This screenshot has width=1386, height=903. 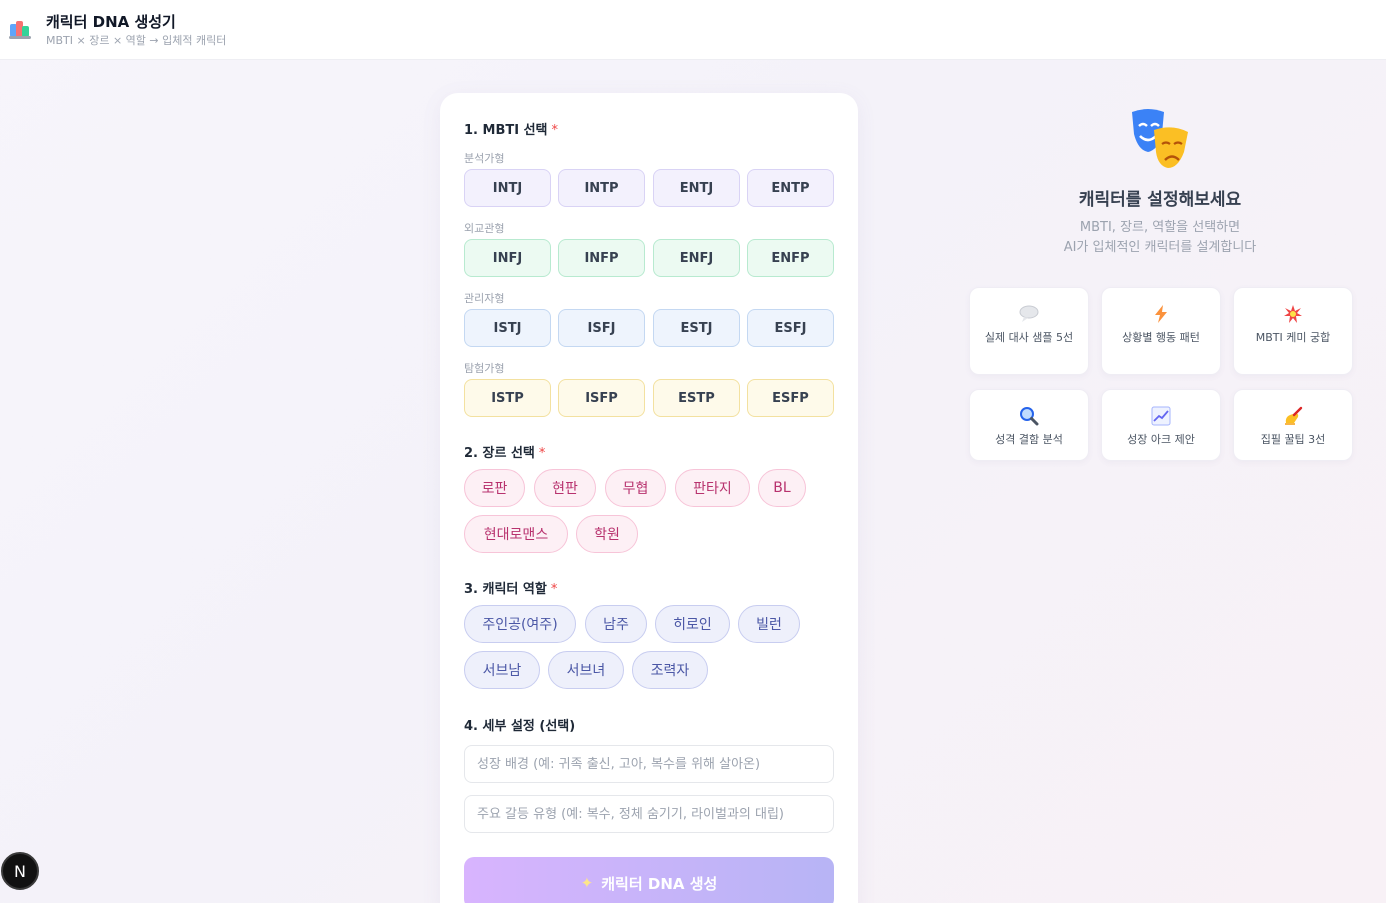 What do you see at coordinates (587, 883) in the screenshot?
I see `sparkles-icon: ✦` at bounding box center [587, 883].